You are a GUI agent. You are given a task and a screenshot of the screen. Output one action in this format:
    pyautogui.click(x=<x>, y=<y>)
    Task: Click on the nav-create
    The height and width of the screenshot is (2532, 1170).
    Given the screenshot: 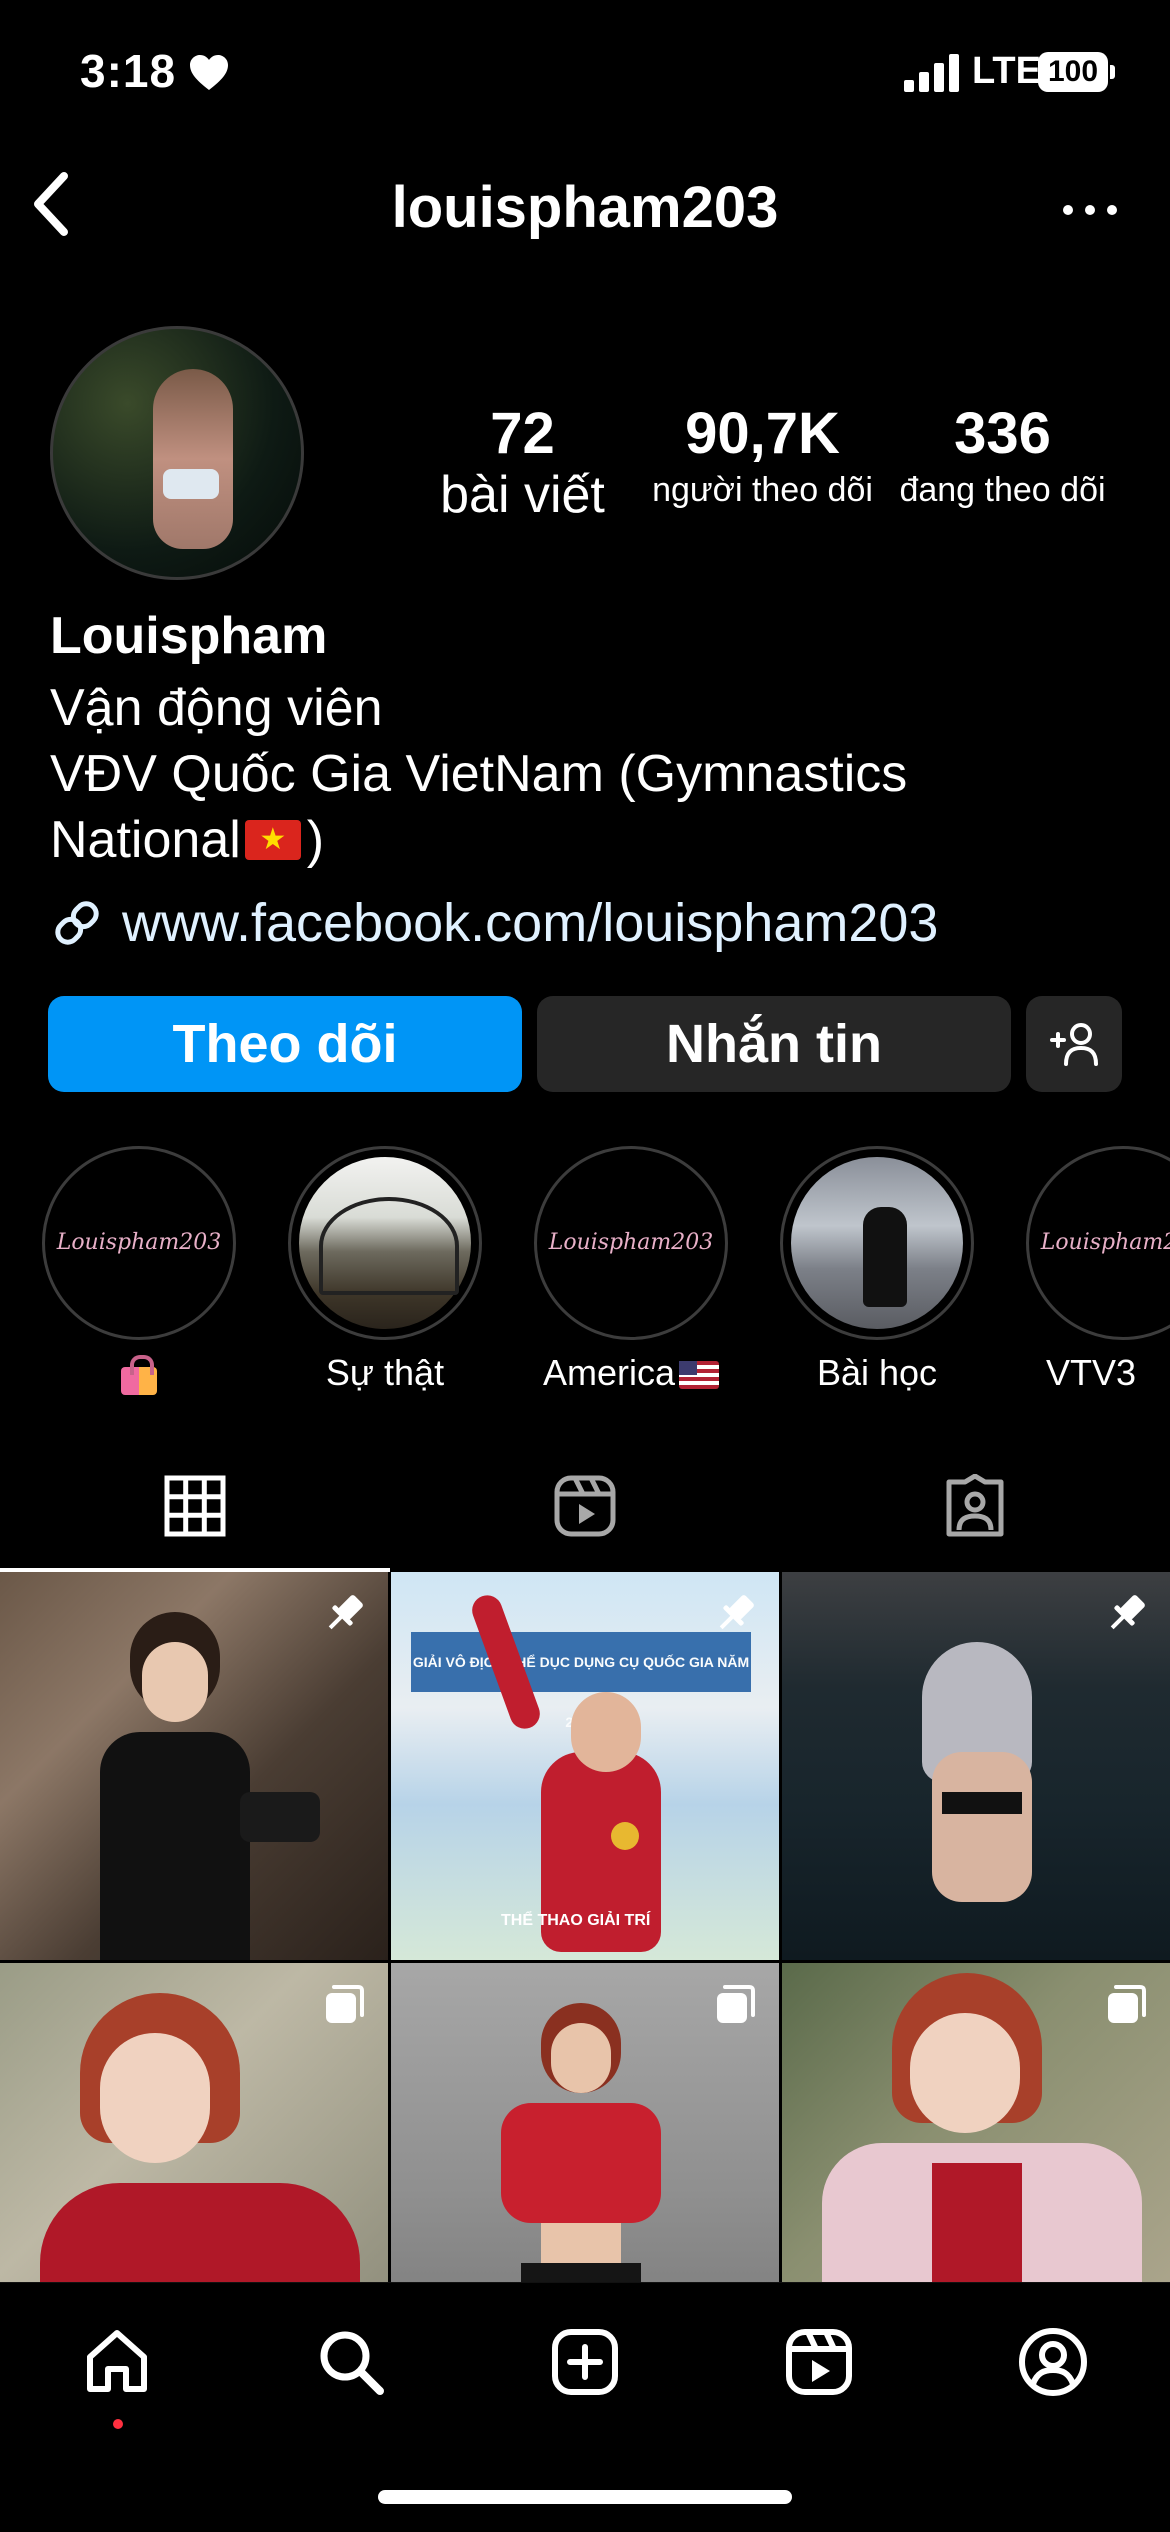 What is the action you would take?
    pyautogui.click(x=585, y=2362)
    